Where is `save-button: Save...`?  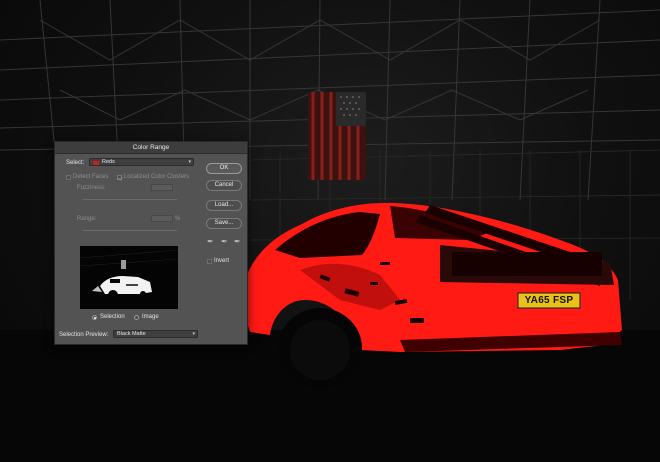 save-button: Save... is located at coordinates (224, 223).